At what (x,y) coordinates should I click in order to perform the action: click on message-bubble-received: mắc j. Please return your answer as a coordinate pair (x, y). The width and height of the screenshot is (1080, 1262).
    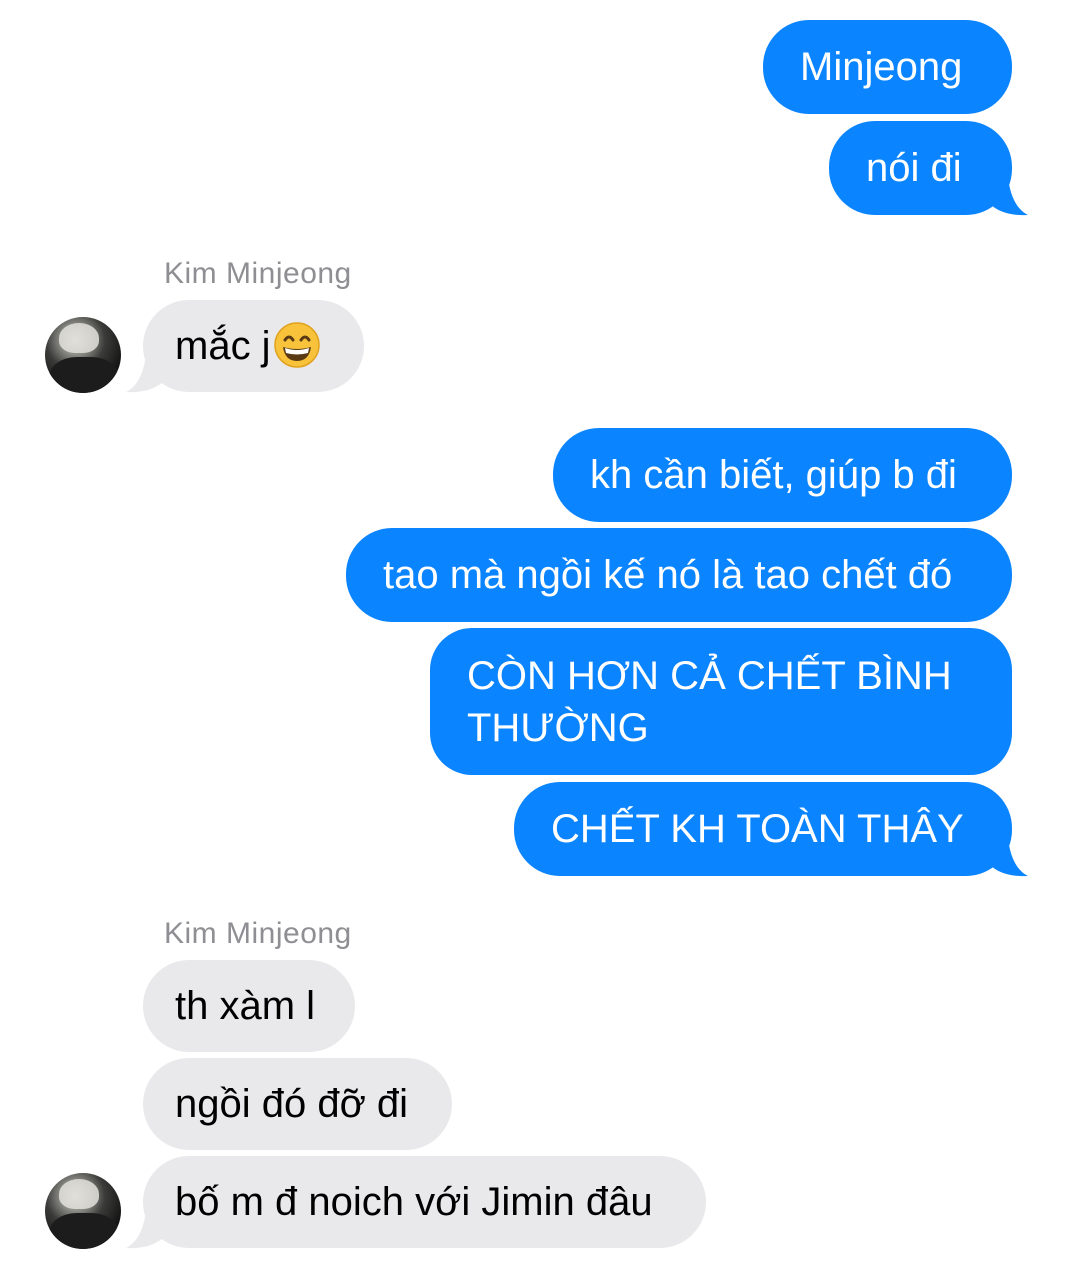
    Looking at the image, I should click on (253, 346).